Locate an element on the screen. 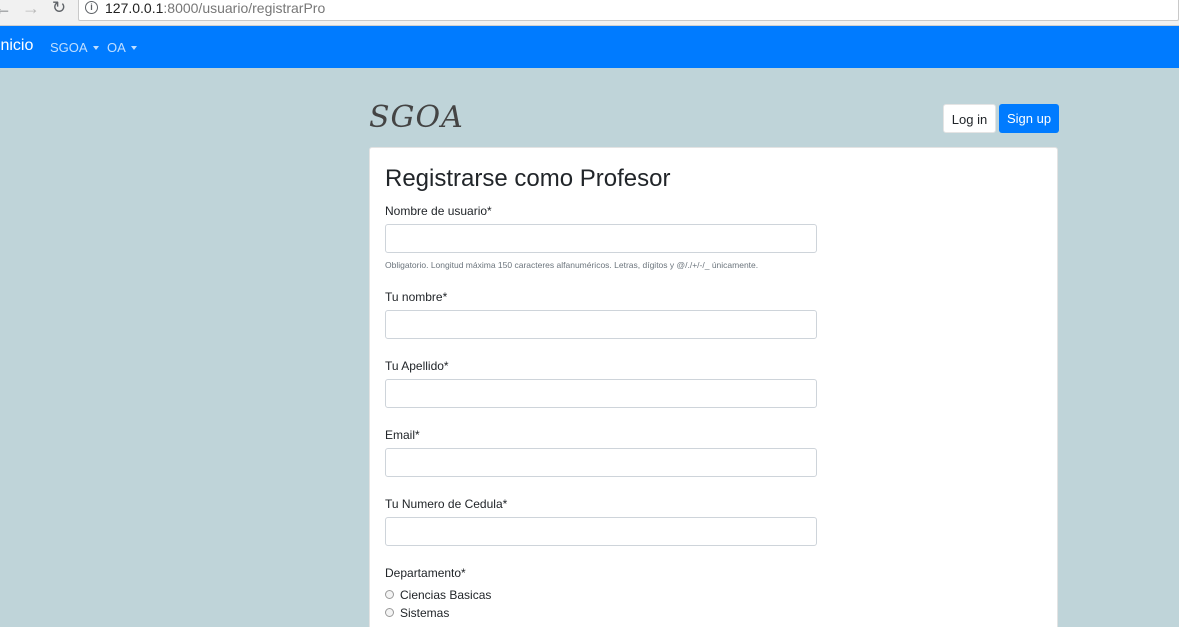 The height and width of the screenshot is (627, 1179). cedula-label: Tu Numero de Cedula* is located at coordinates (446, 504).